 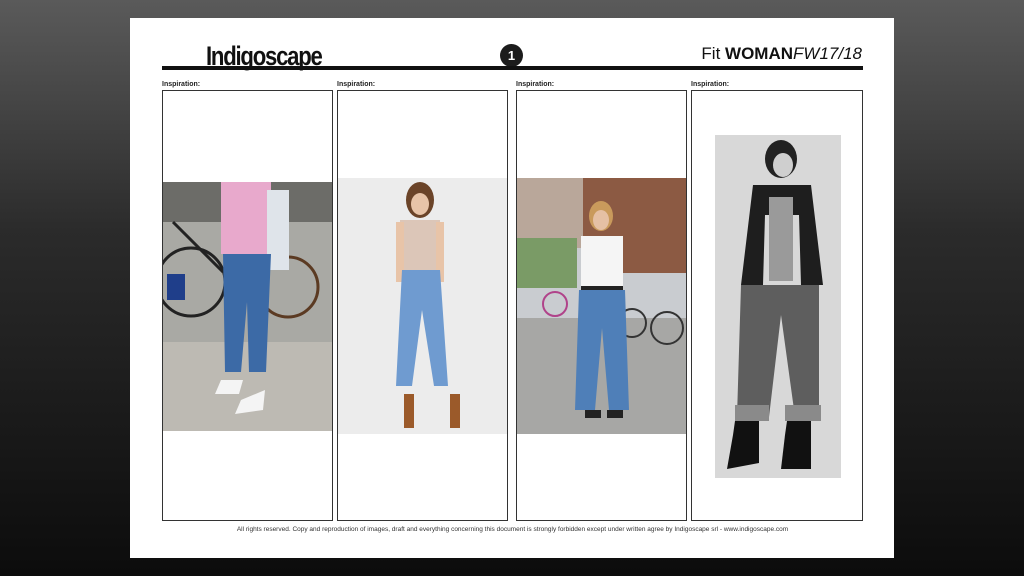 I want to click on studio-model-photo-icon, so click(x=422, y=306).